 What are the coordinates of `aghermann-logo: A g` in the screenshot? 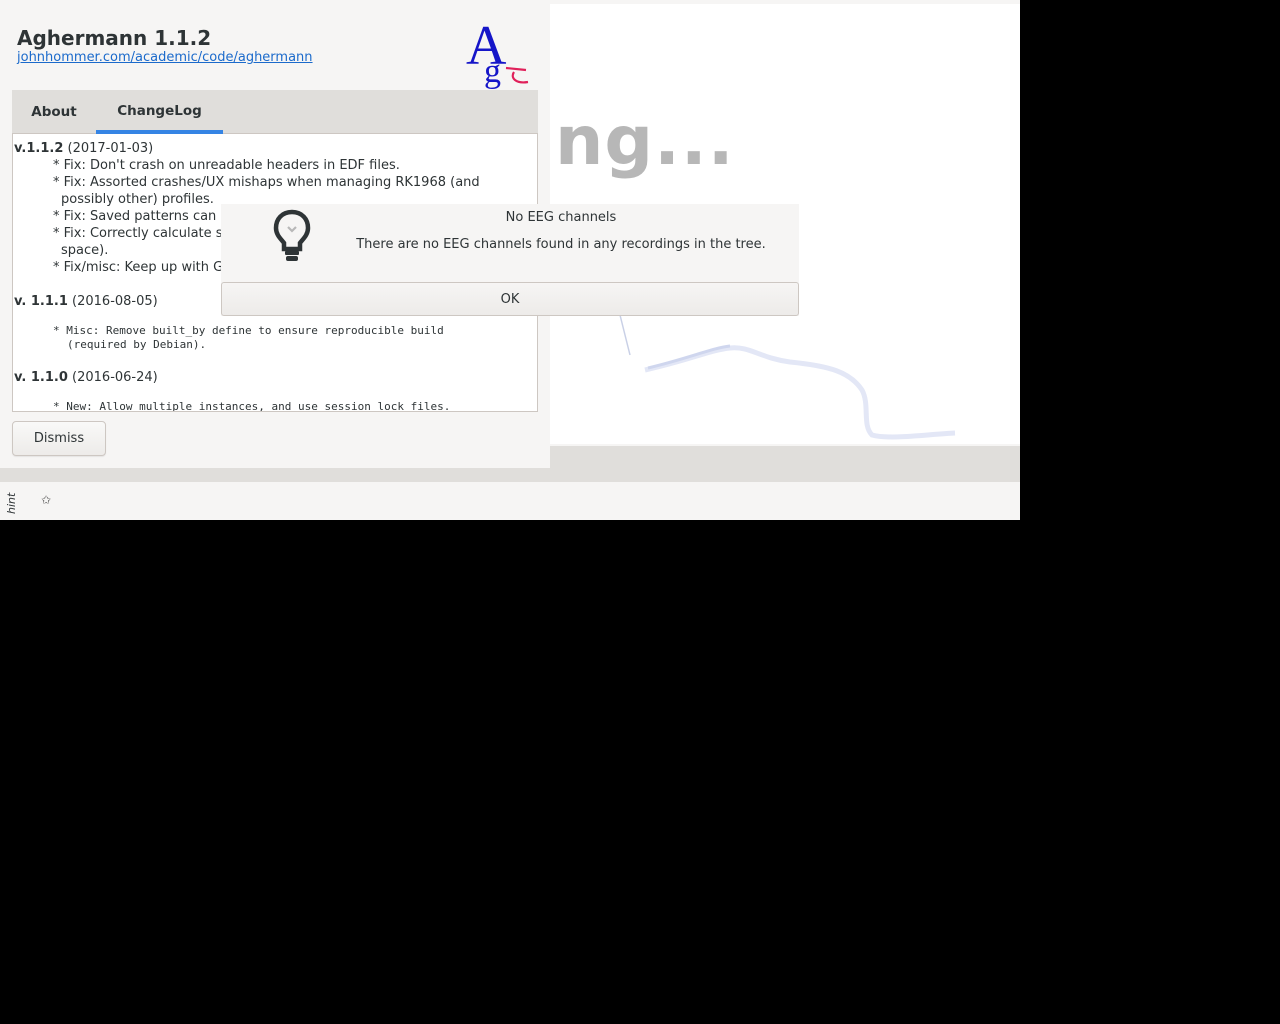 It's located at (497, 52).